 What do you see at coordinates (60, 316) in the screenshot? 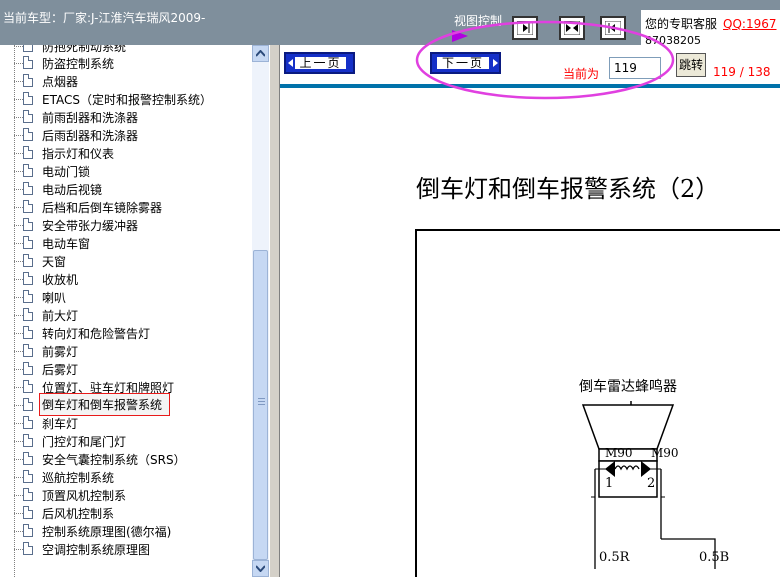
I see `tree-item-label: 前大灯` at bounding box center [60, 316].